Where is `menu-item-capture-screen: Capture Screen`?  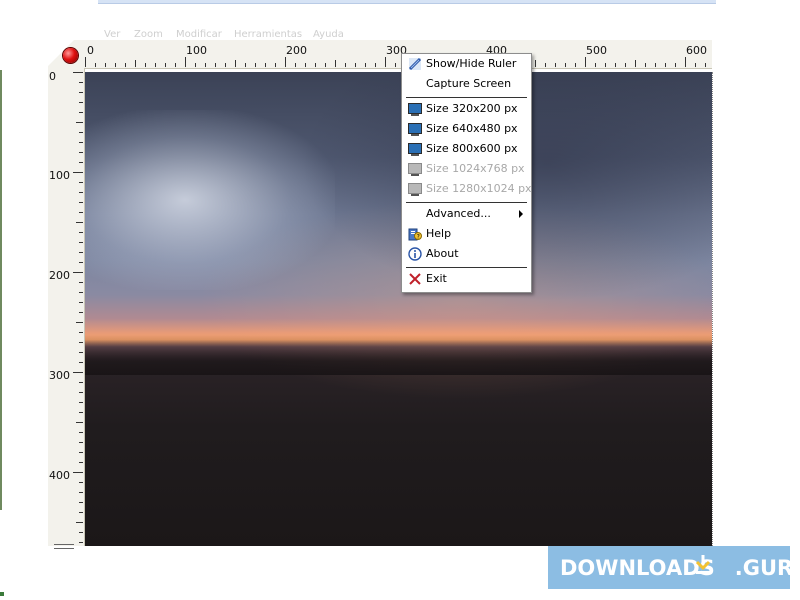 menu-item-capture-screen: Capture Screen is located at coordinates (466, 84).